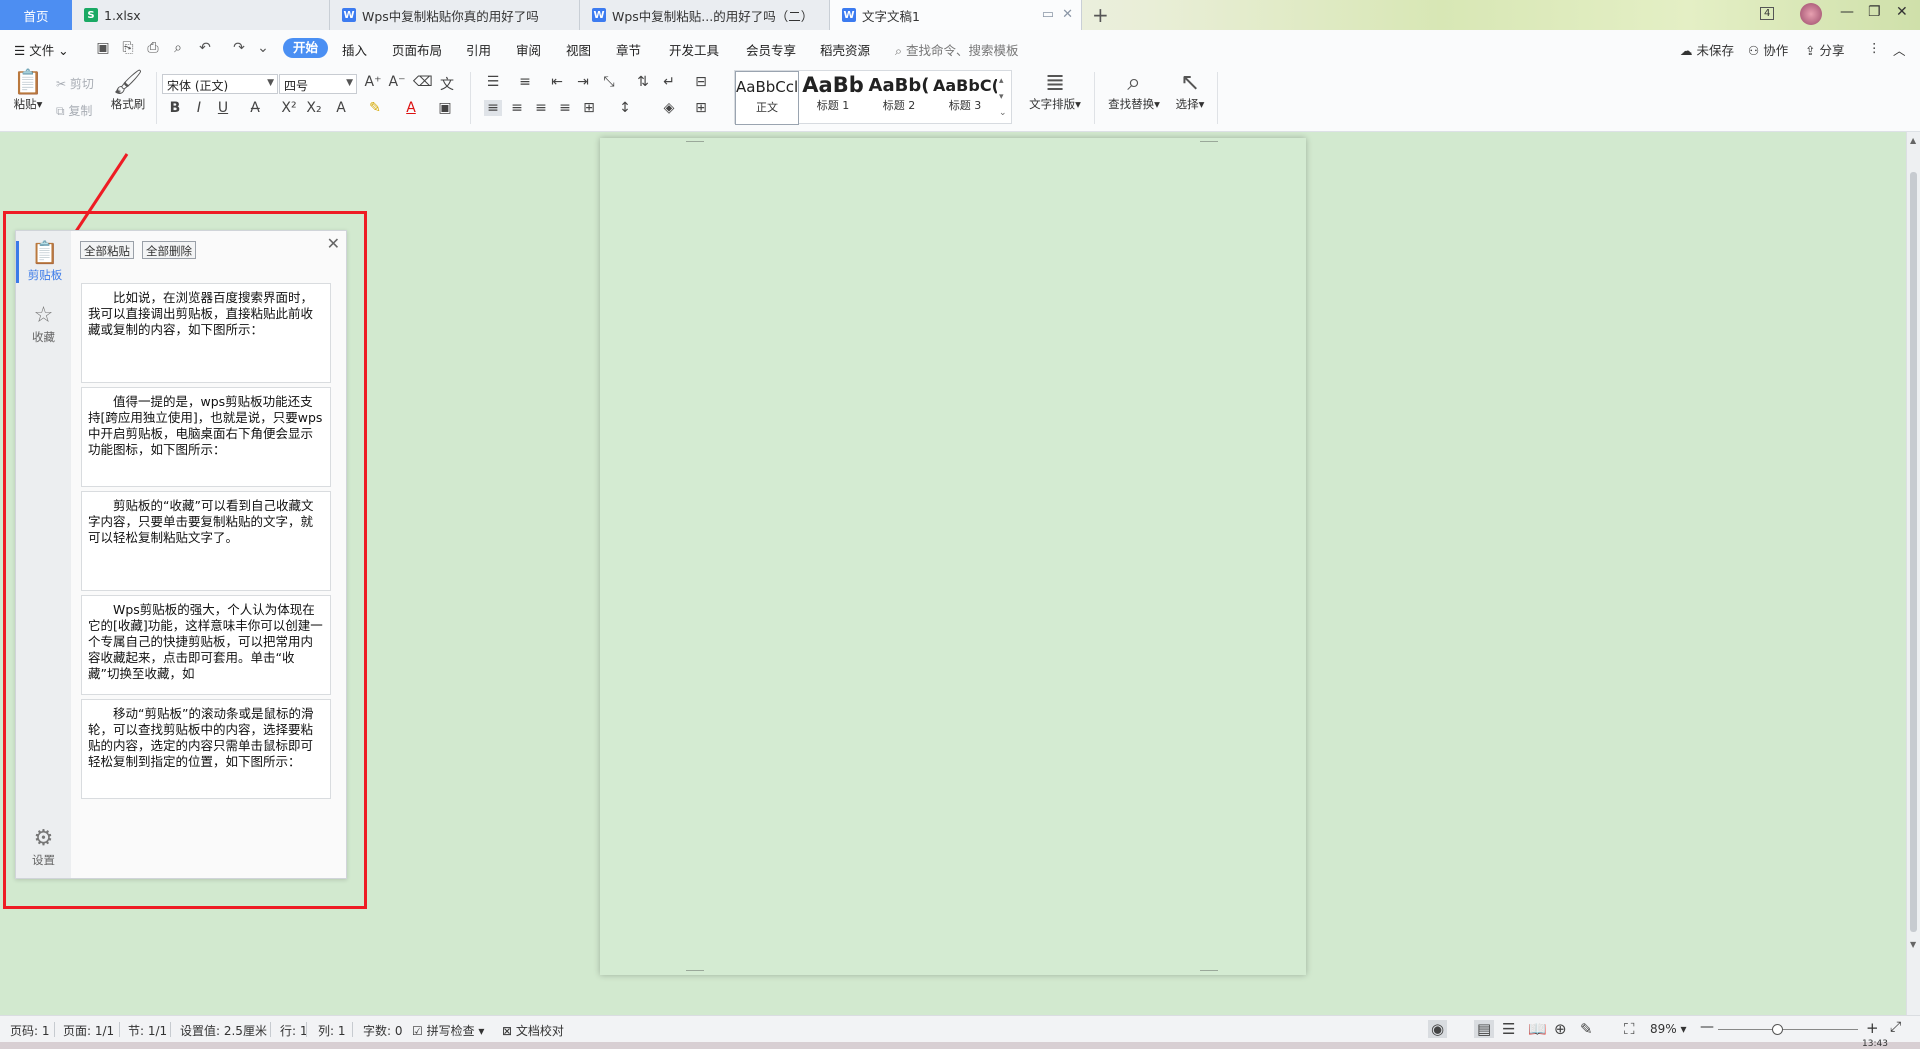 Image resolution: width=1920 pixels, height=1049 pixels. Describe the element at coordinates (767, 98) in the screenshot. I see `style-normal: AaBbCcl 正文` at that location.